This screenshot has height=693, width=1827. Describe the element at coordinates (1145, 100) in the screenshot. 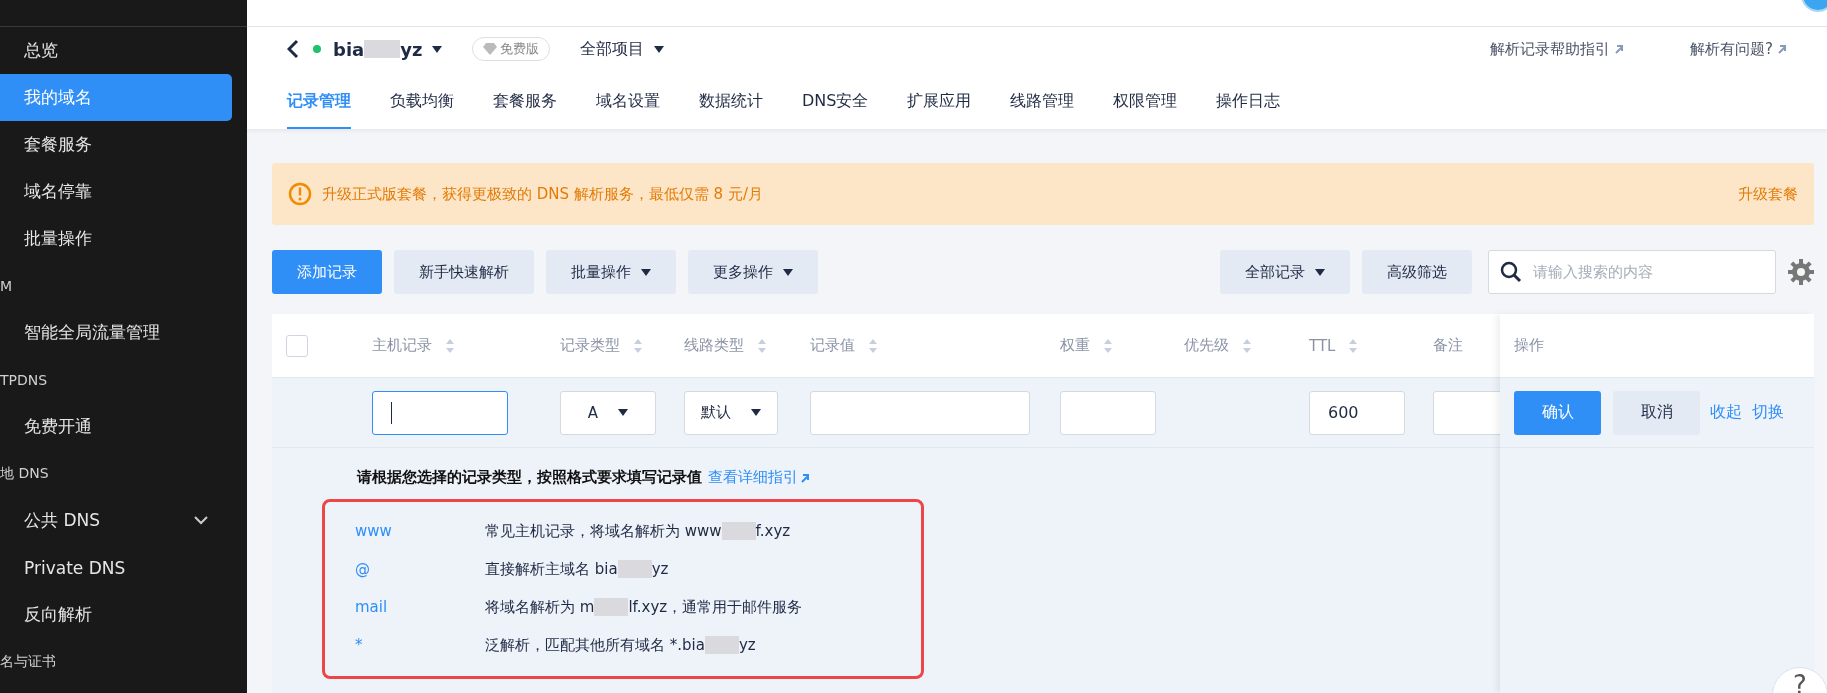

I see `tab: 权限管理` at that location.